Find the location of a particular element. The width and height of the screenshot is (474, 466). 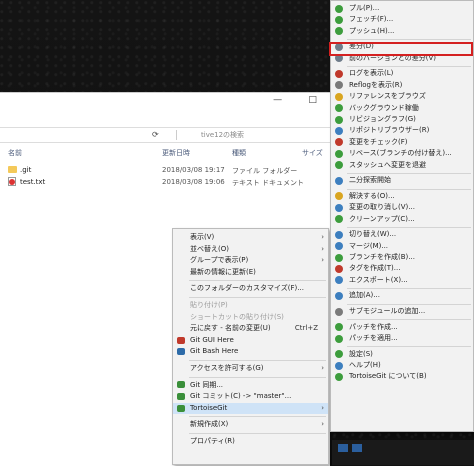

menu-item-p: 貼り付け(P) is located at coordinates (250, 306).